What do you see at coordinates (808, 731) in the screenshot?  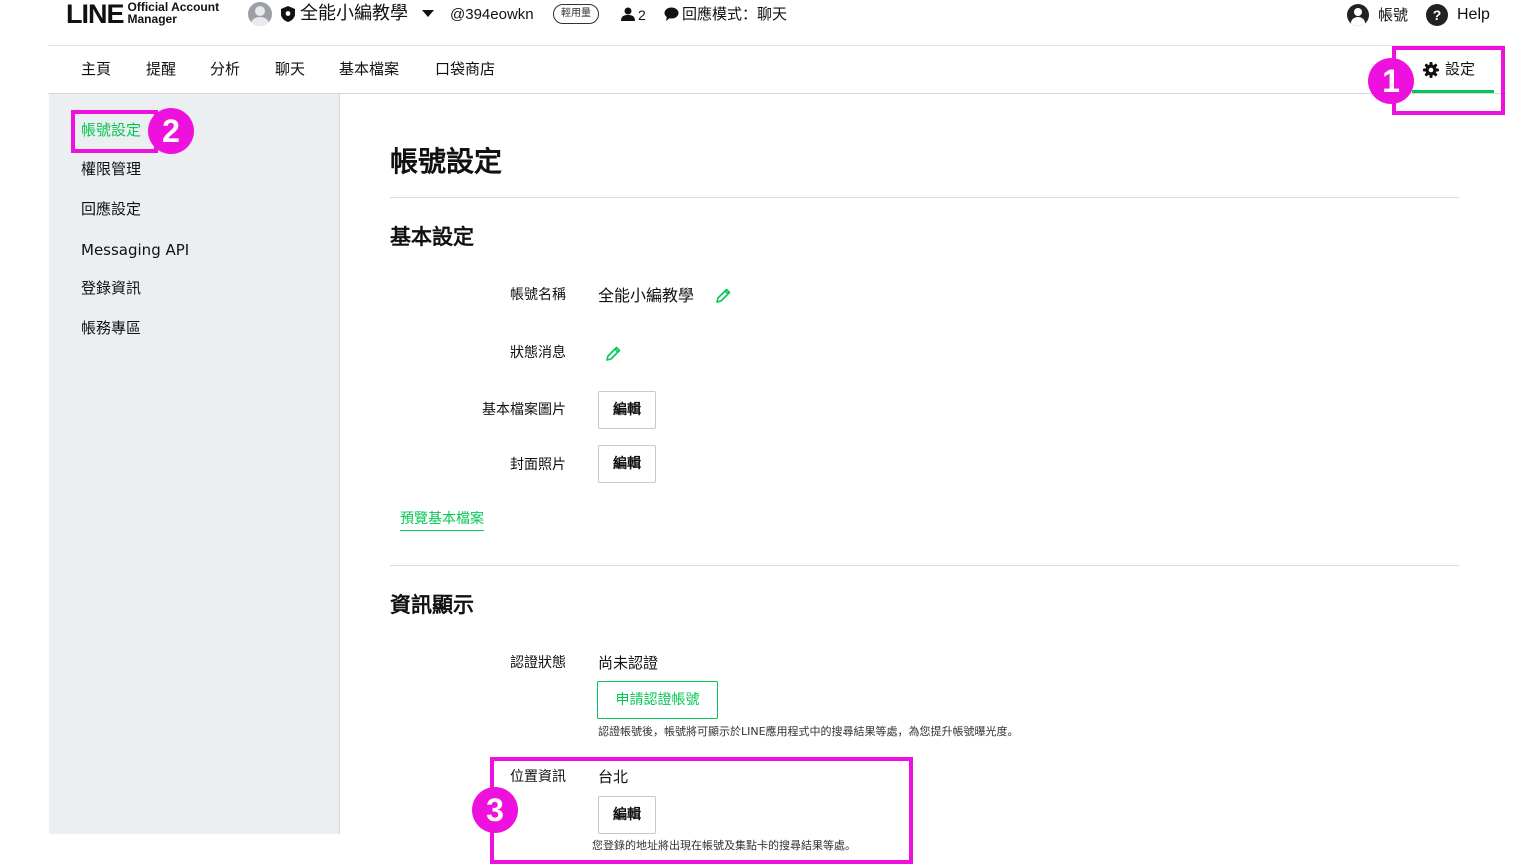 I see `verification-note: 認證帳號後，帳號將可顯示於LINE應用程式中的搜尋結果等處，為您提升帳號曝光度。` at bounding box center [808, 731].